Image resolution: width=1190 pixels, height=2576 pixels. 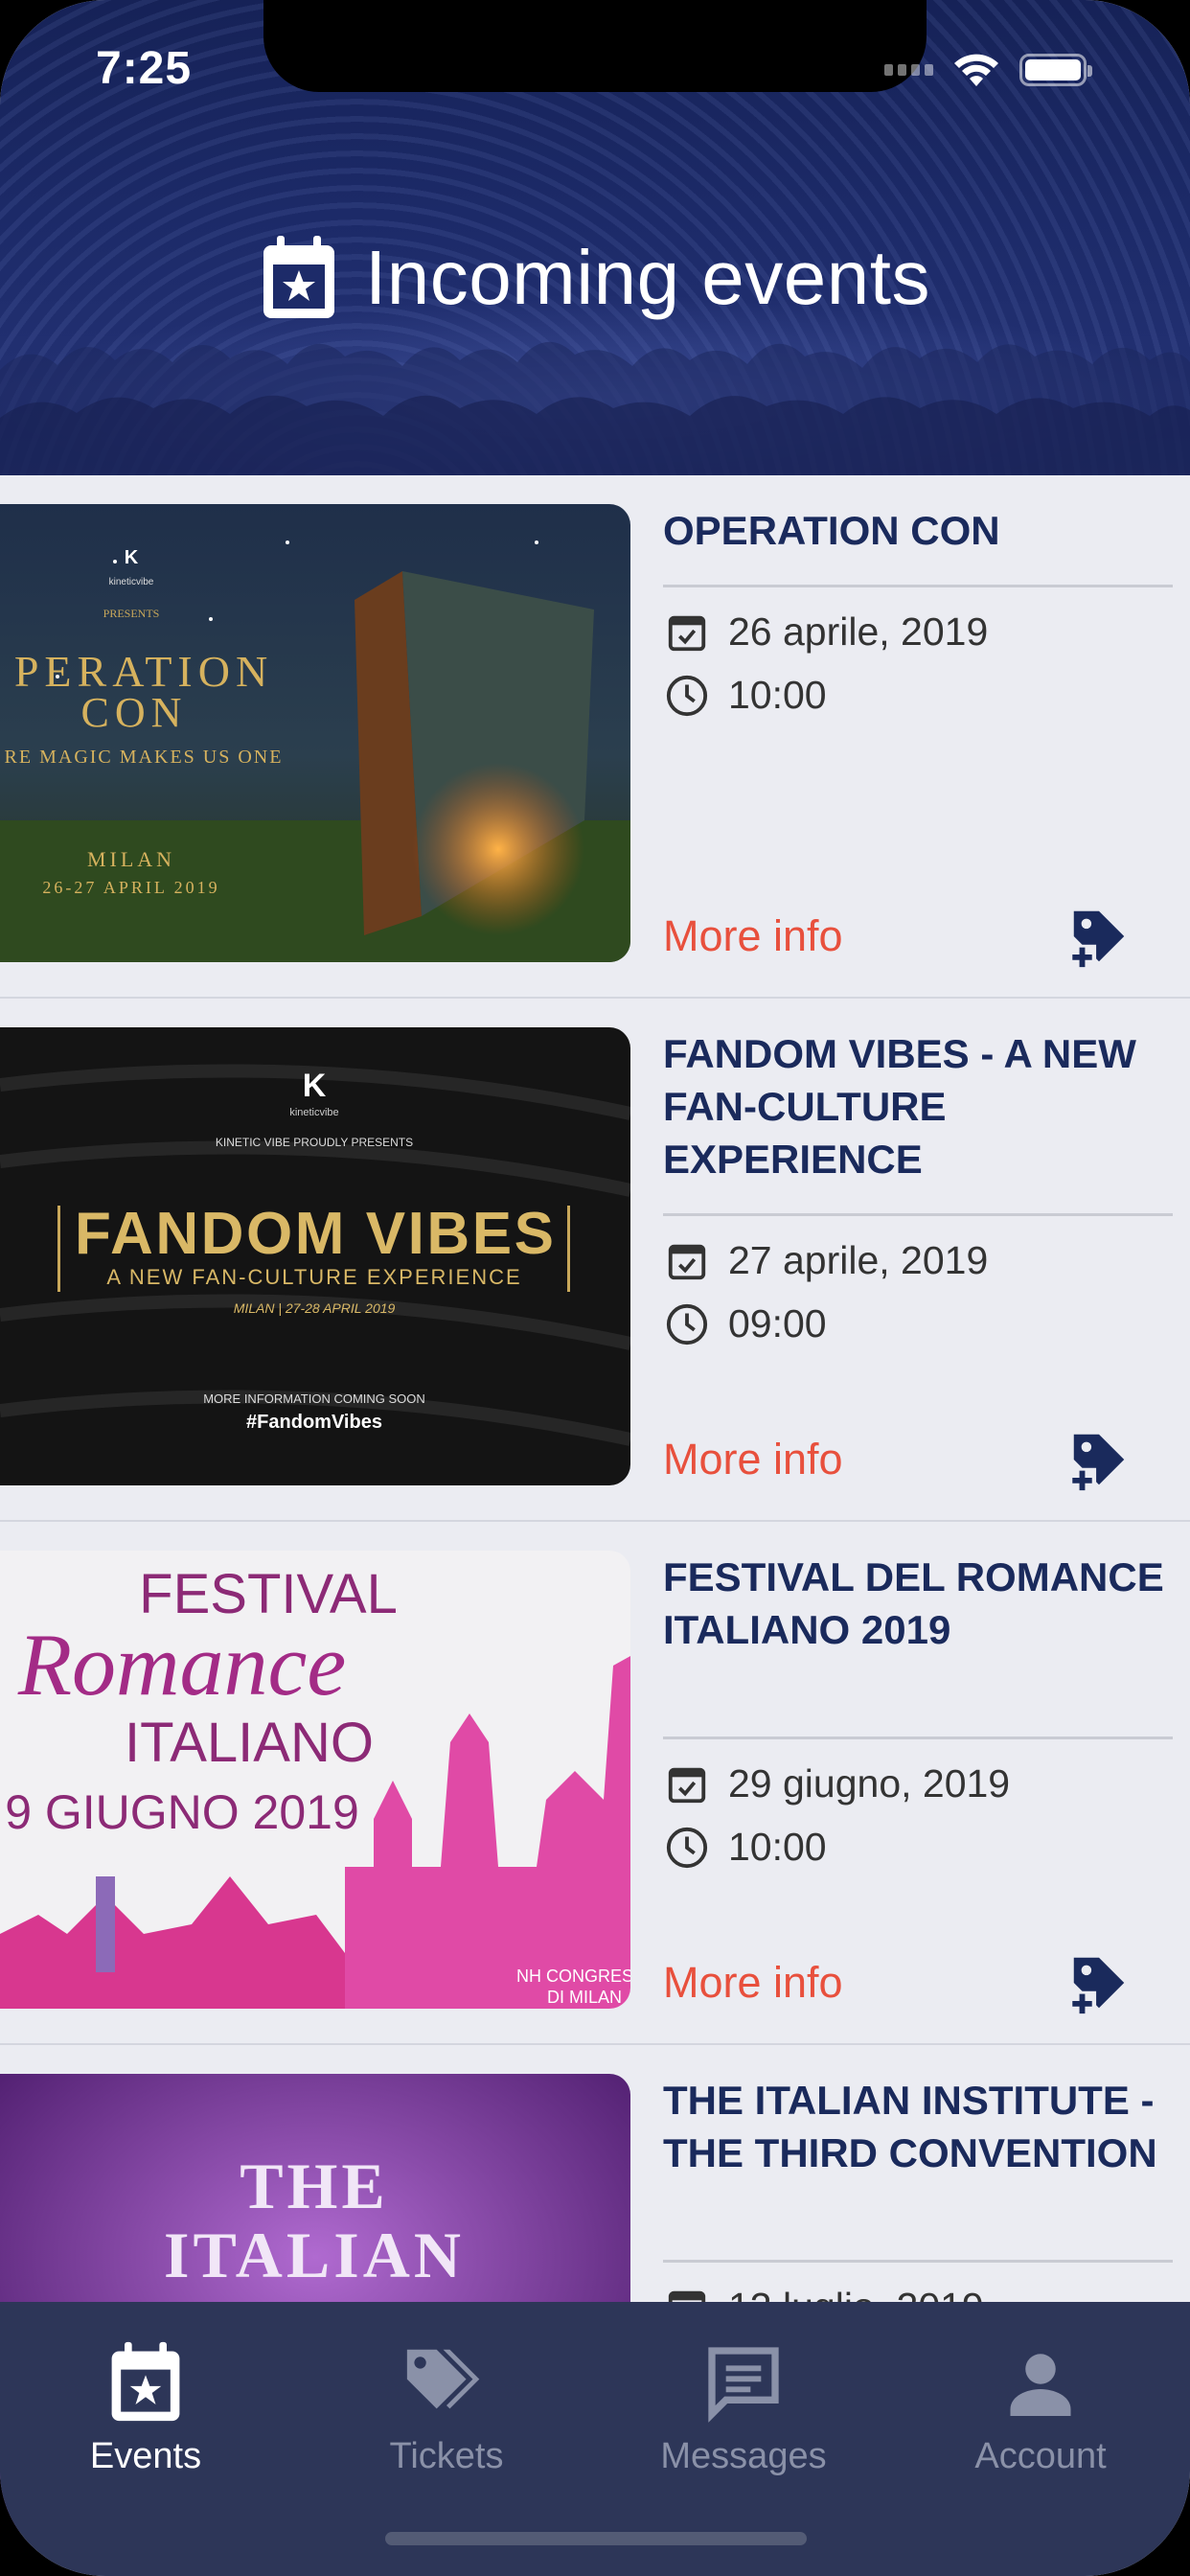 I want to click on header-title-text: Incoming events, so click(x=648, y=277).